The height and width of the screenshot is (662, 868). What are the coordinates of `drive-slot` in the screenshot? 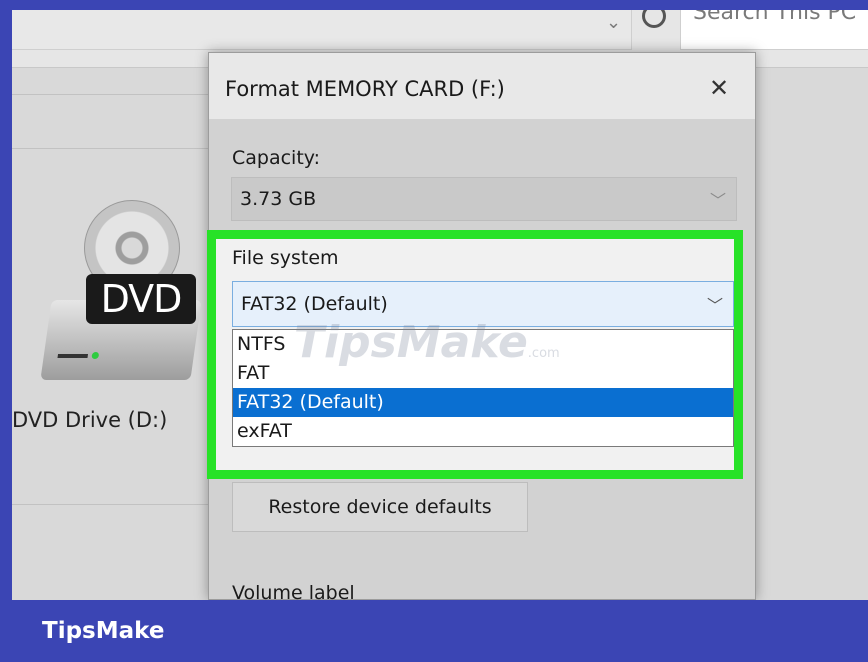 It's located at (73, 356).